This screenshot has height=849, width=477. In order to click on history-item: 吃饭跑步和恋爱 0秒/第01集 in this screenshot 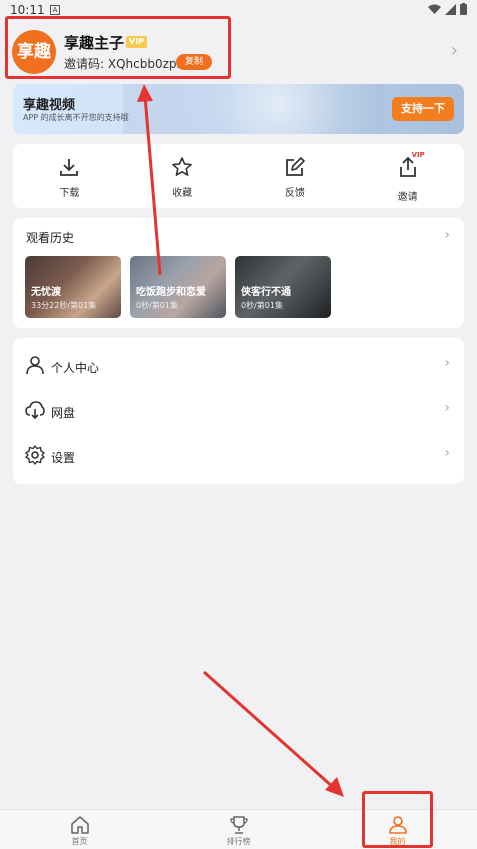, I will do `click(178, 287)`.